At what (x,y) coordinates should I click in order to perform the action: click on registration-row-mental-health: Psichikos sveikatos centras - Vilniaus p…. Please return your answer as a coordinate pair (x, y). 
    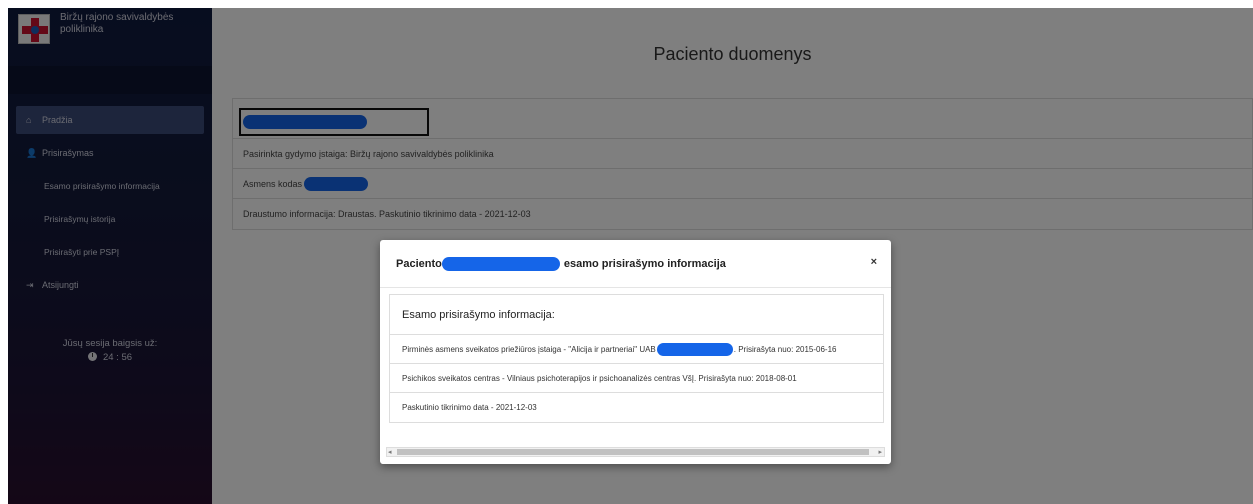
    Looking at the image, I should click on (636, 378).